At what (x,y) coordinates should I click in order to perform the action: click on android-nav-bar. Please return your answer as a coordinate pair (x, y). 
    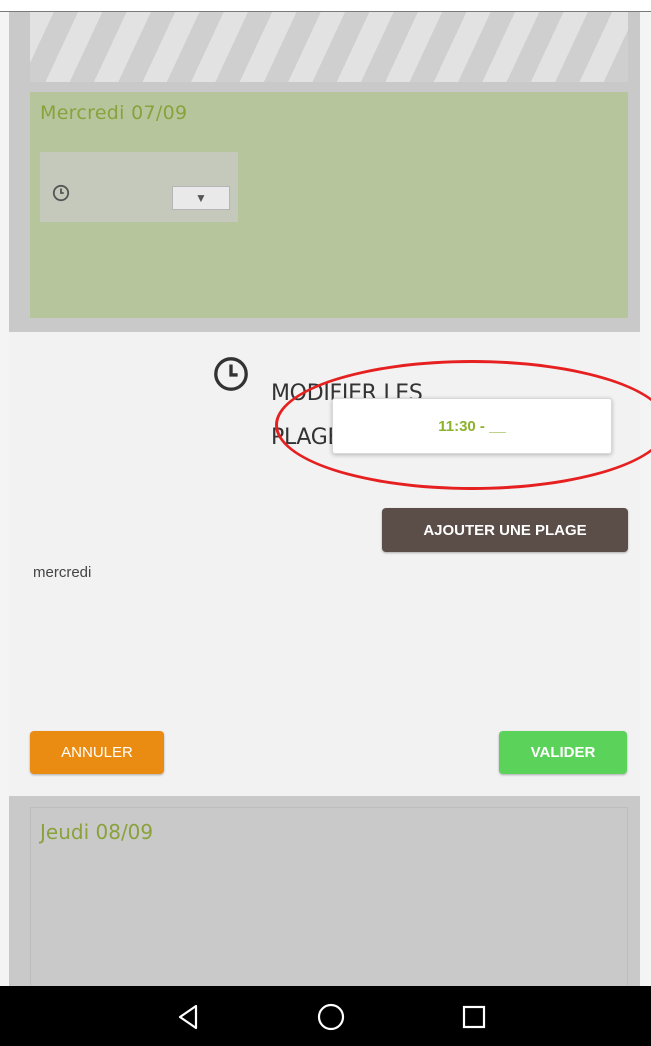
    Looking at the image, I should click on (325, 1016).